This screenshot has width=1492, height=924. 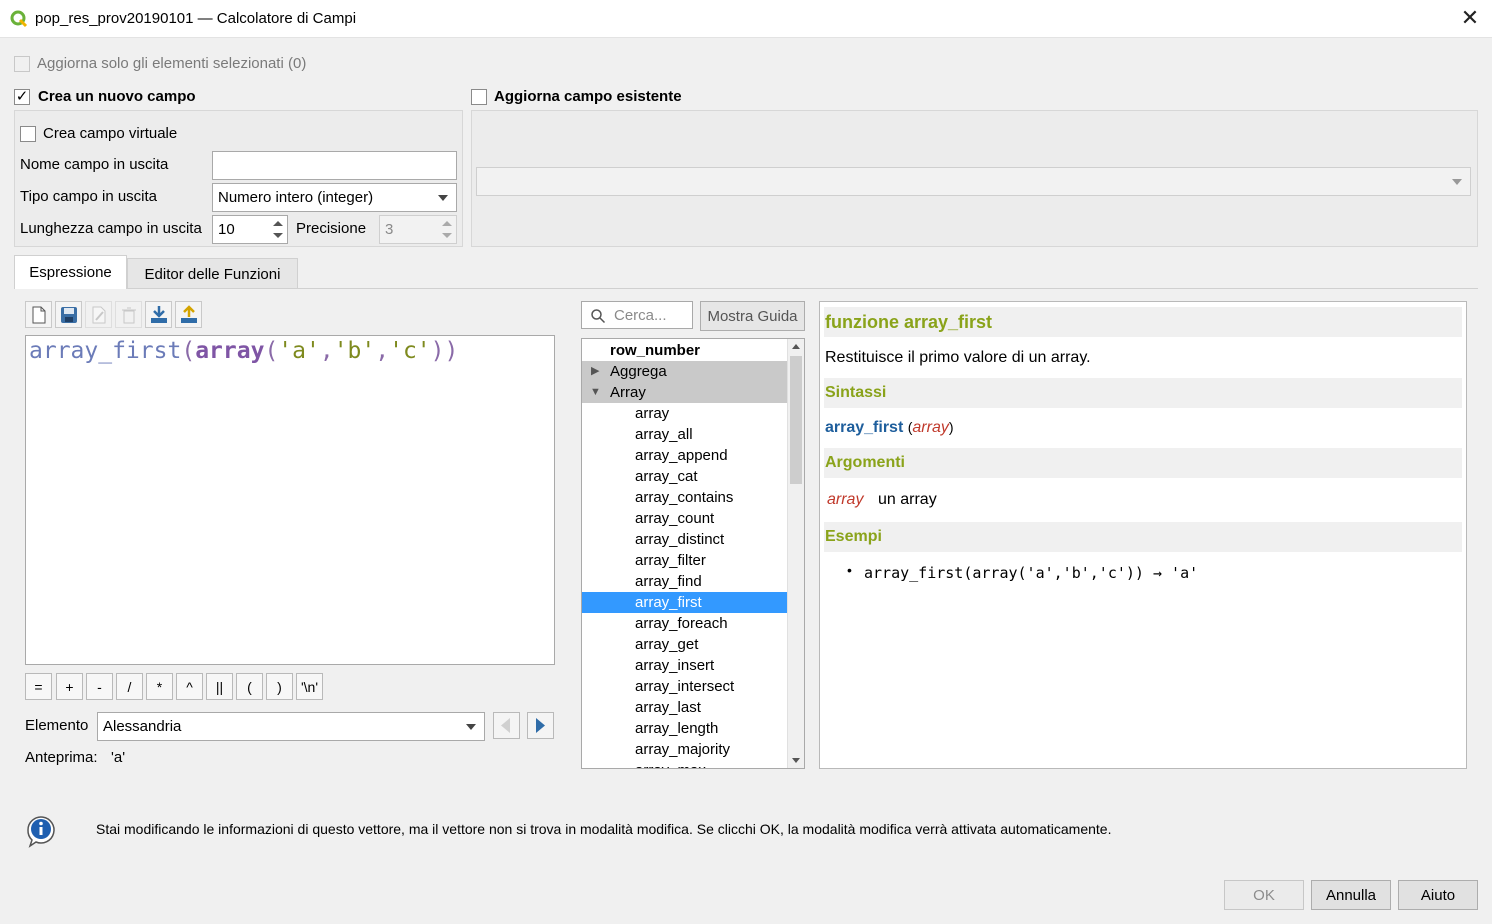 What do you see at coordinates (68, 314) in the screenshot?
I see `save-icon` at bounding box center [68, 314].